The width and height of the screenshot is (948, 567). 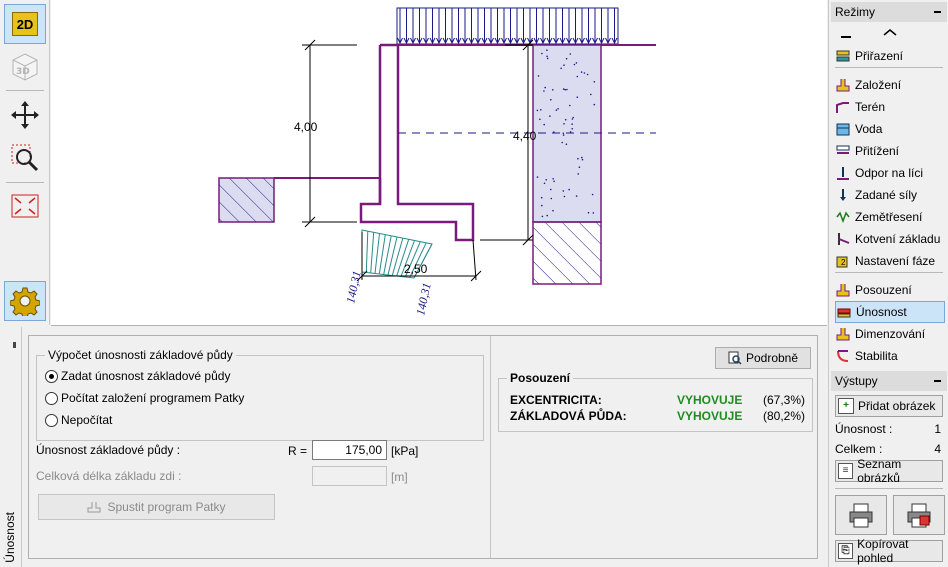 I want to click on dim-width-label: 2,50, so click(x=416, y=269).